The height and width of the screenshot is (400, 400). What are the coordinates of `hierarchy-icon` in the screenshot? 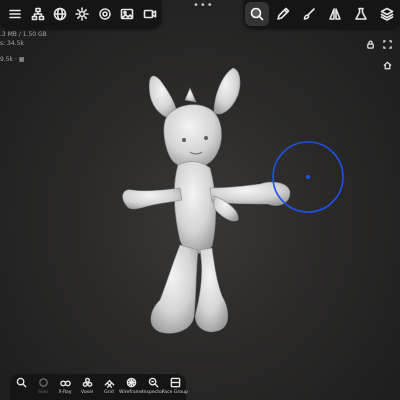 It's located at (37, 14).